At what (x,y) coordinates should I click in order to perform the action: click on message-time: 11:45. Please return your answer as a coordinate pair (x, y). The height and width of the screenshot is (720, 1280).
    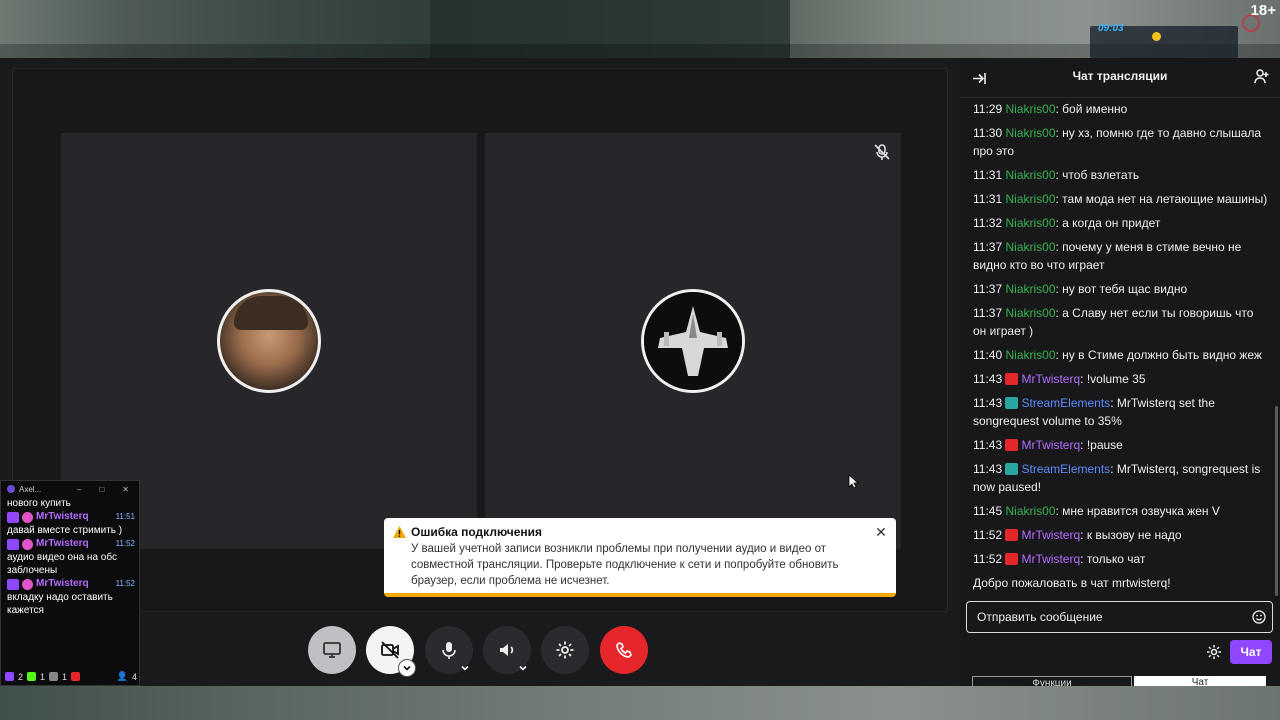
    Looking at the image, I should click on (988, 511).